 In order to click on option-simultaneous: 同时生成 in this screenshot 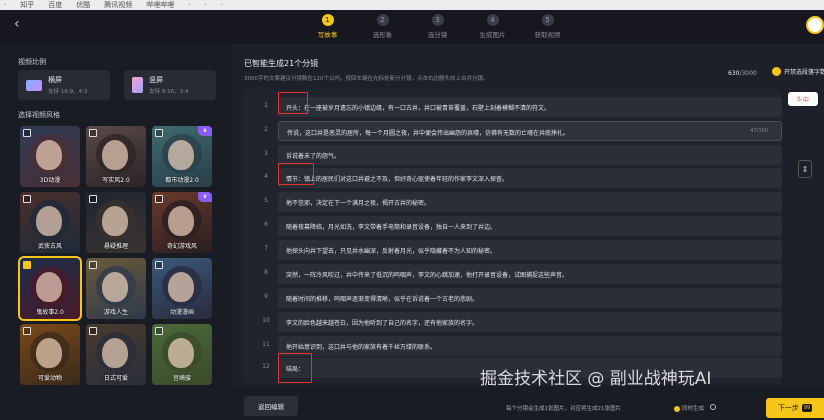, I will do `click(689, 408)`.